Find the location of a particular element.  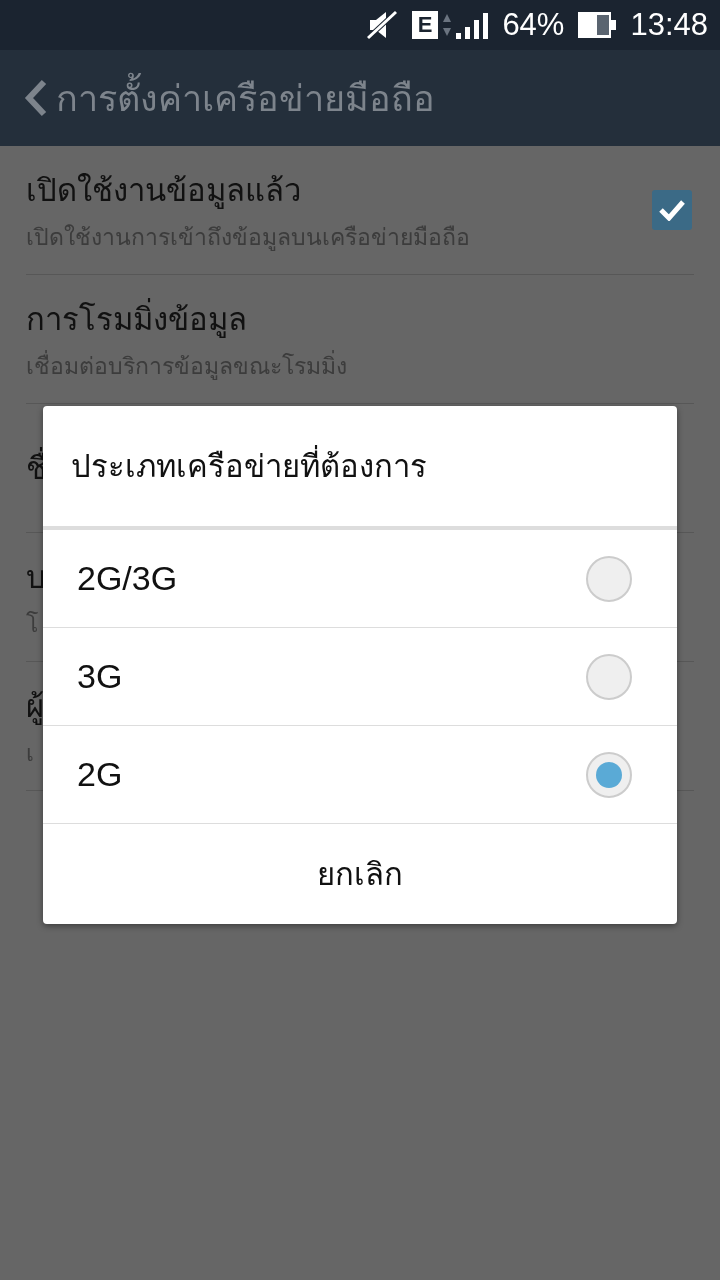

battery-icon is located at coordinates (597, 25).